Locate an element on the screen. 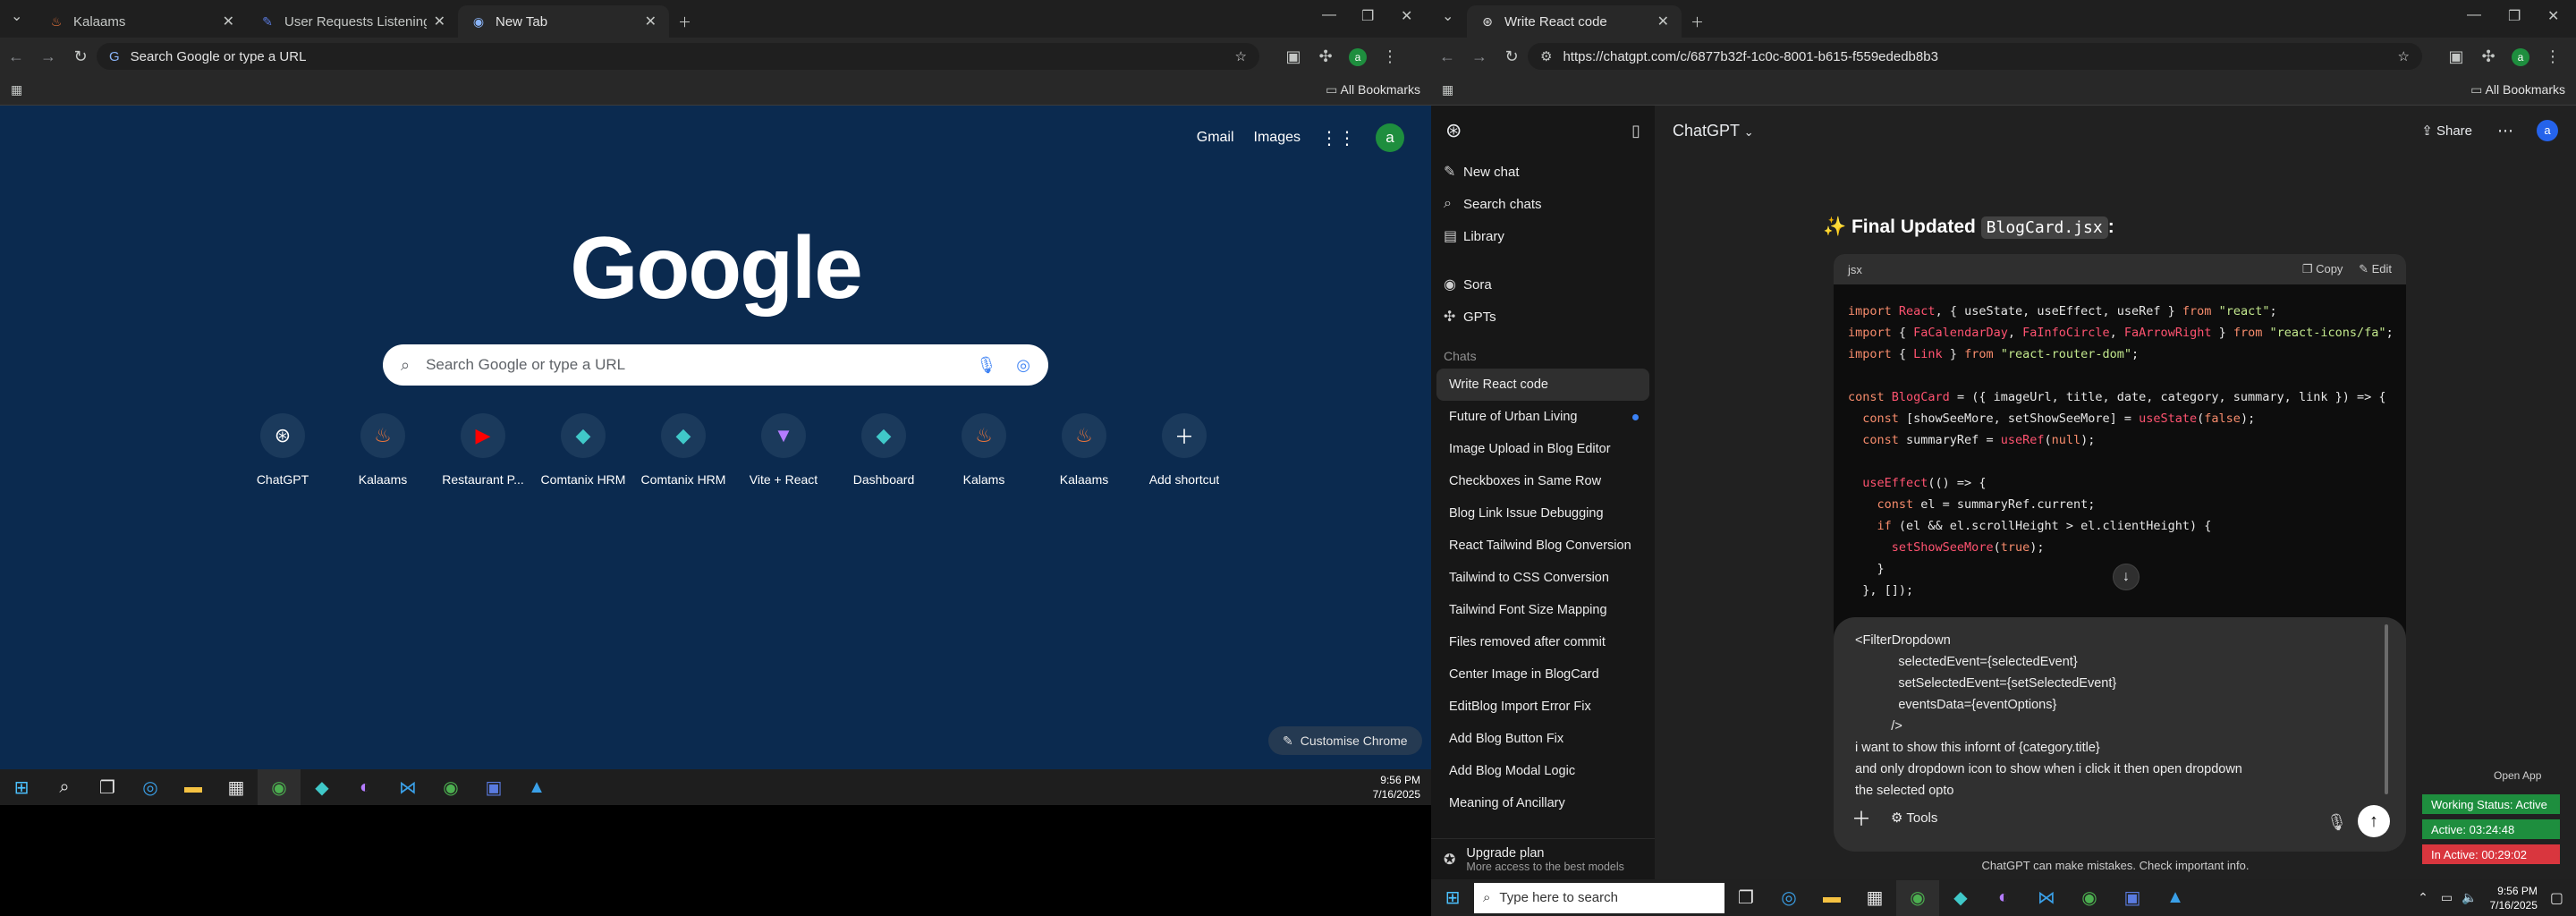  add-shortcut: ＋ Add shortcut is located at coordinates (1184, 450).